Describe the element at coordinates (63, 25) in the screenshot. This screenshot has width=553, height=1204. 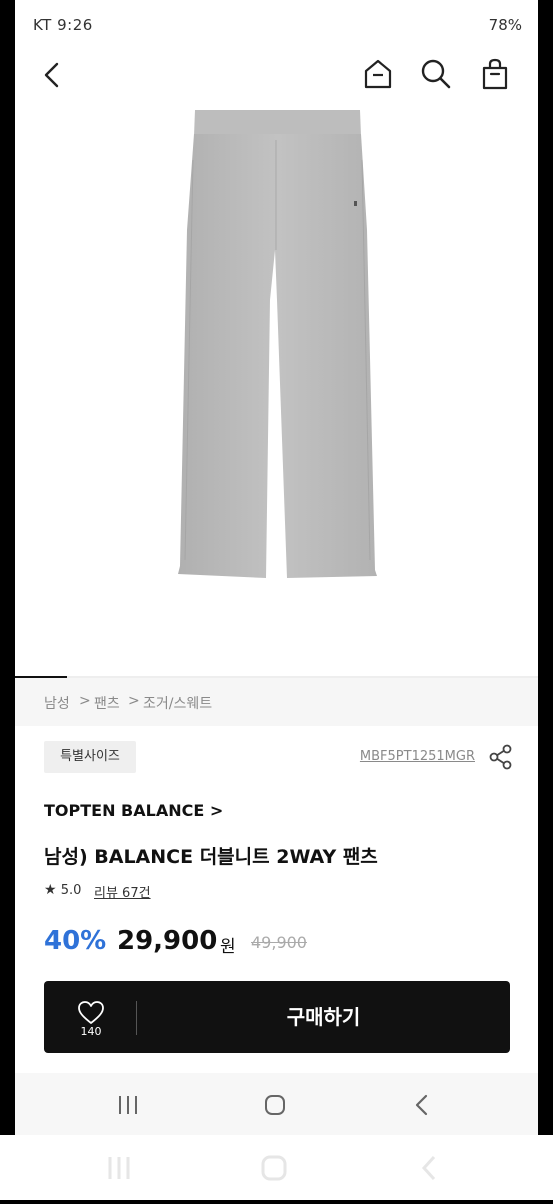
I see `carrier-time: KT 9:26` at that location.